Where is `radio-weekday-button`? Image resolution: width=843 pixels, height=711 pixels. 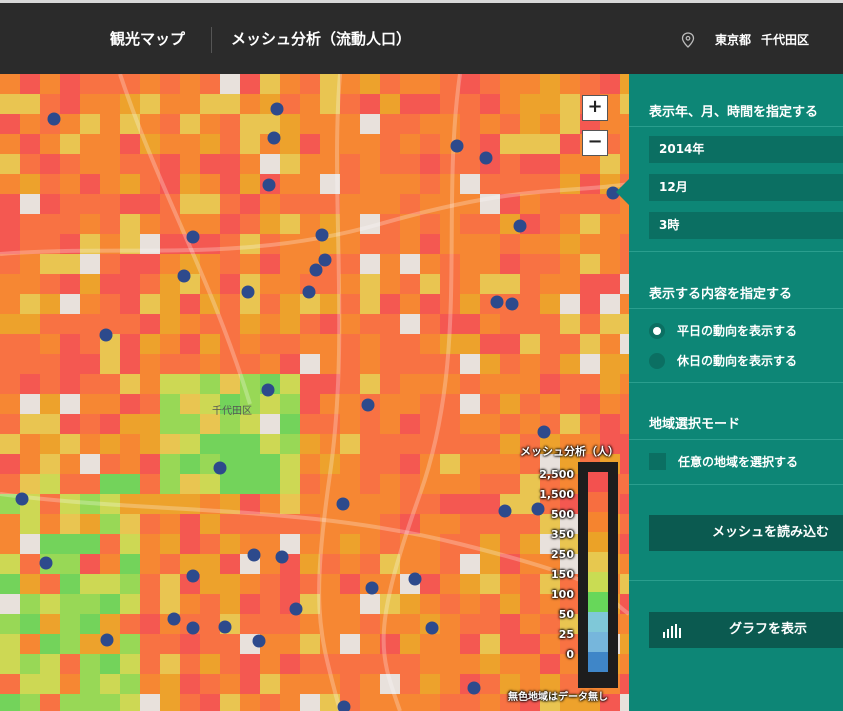
radio-weekday-button is located at coordinates (657, 330).